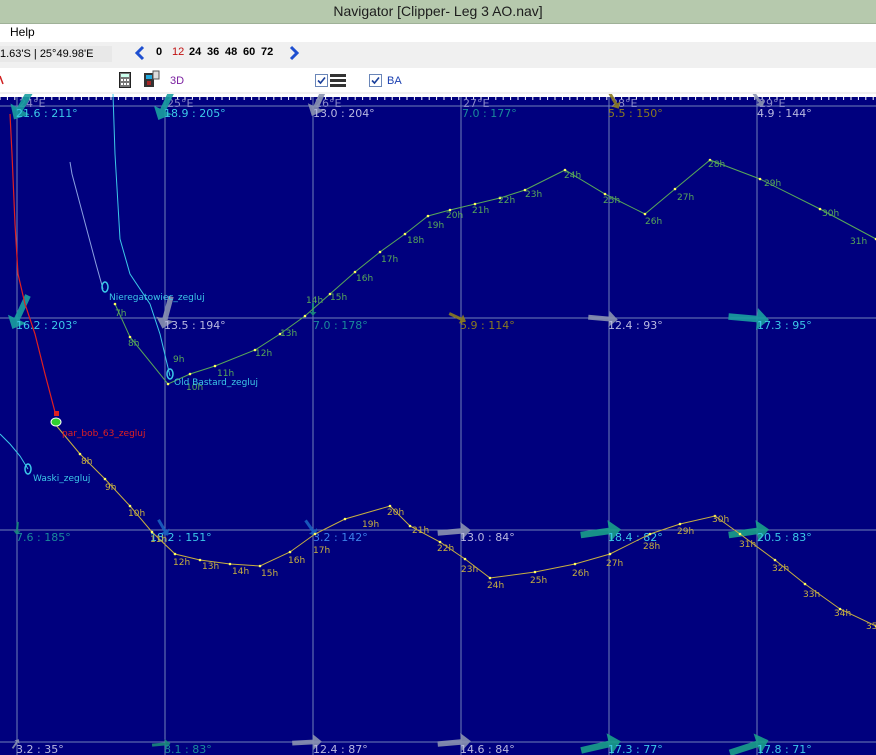  I want to click on time-step-60: 60, so click(249, 52).